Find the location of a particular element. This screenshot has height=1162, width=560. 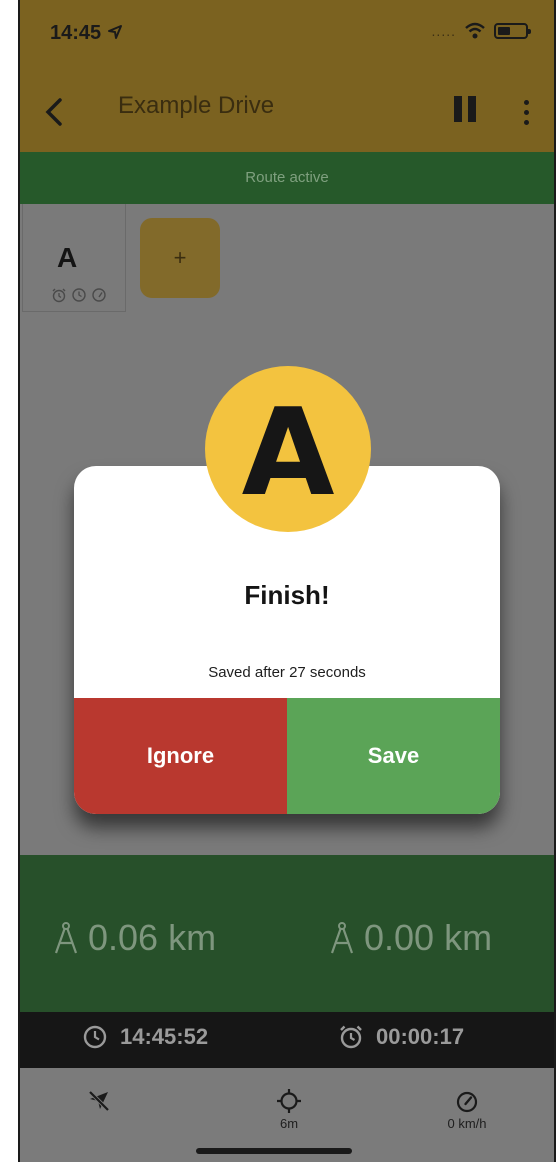

wifi-icon is located at coordinates (475, 30).